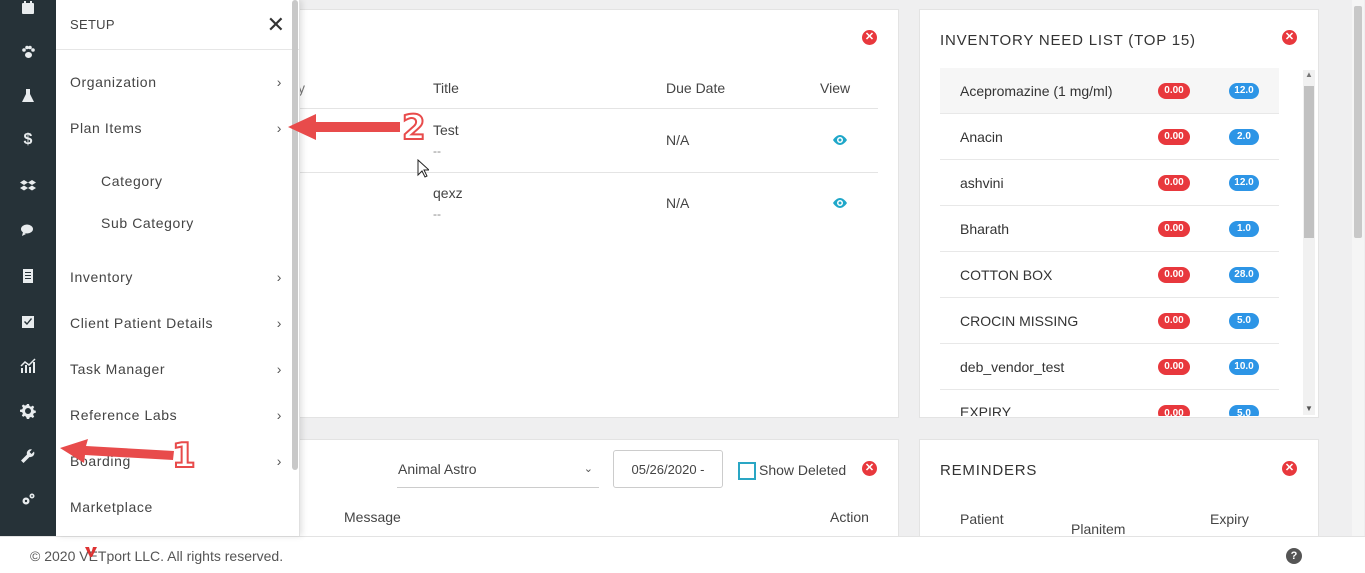 The width and height of the screenshot is (1365, 573). I want to click on header-divider, so click(589, 108).